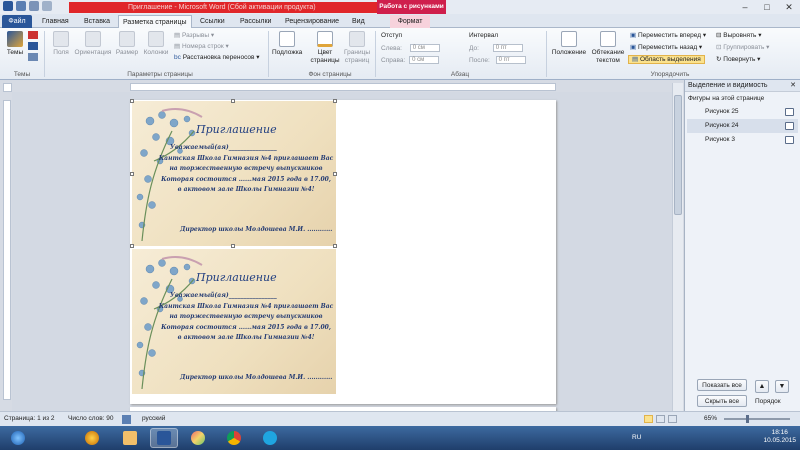 The image size is (800, 450). I want to click on scrollbar-thumb, so click(678, 155).